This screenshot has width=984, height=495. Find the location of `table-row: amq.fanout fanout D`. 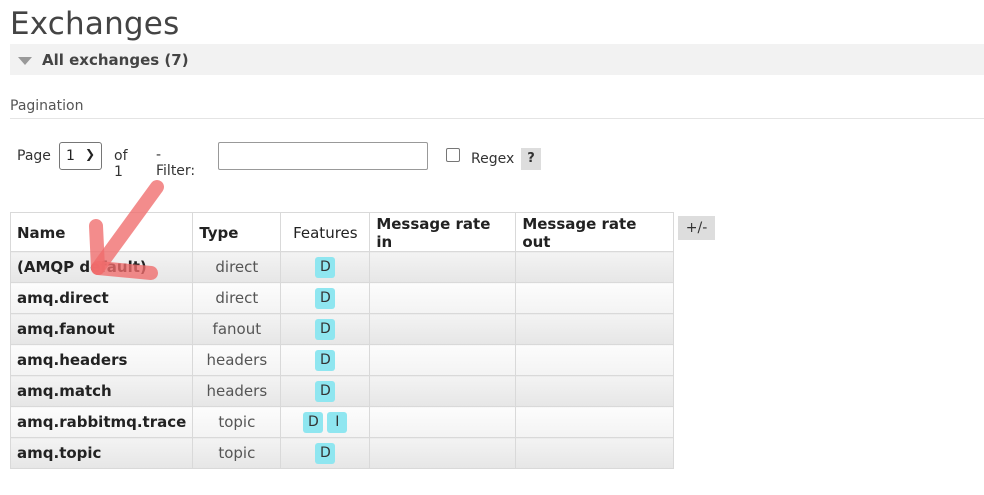

table-row: amq.fanout fanout D is located at coordinates (342, 329).